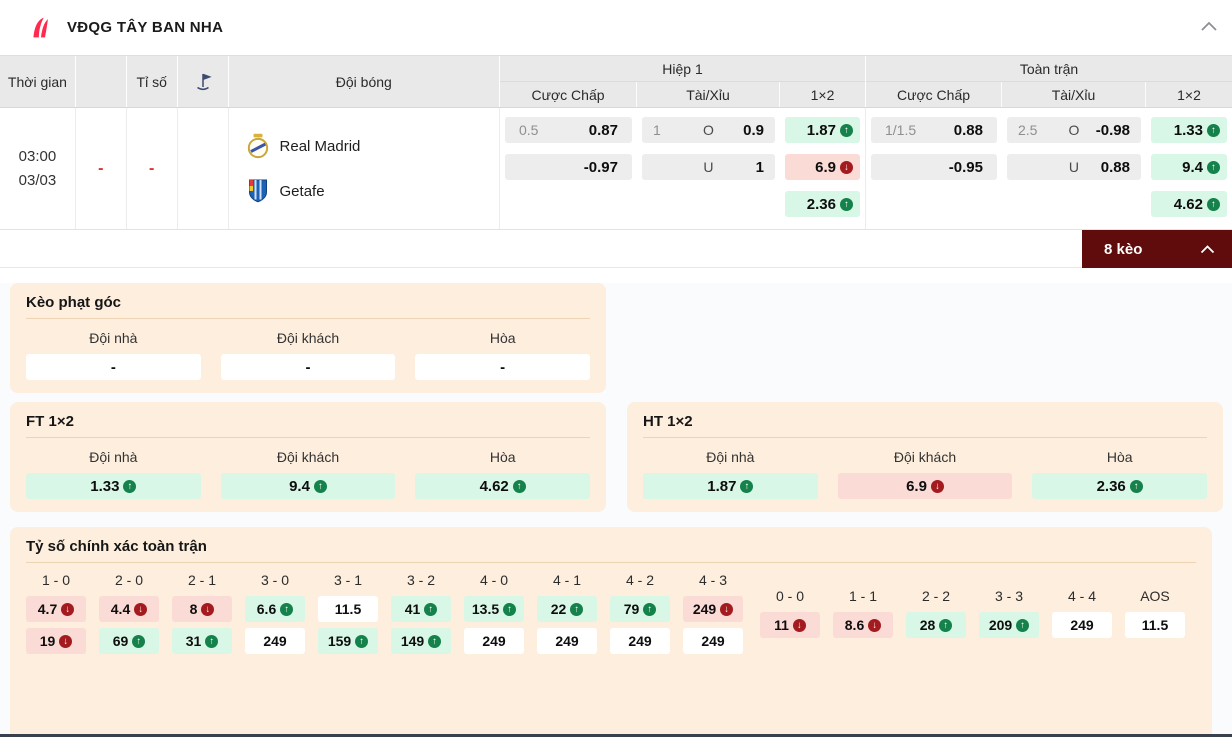 This screenshot has height=737, width=1232. I want to click on home-team-row: Real Madrid, so click(303, 146).